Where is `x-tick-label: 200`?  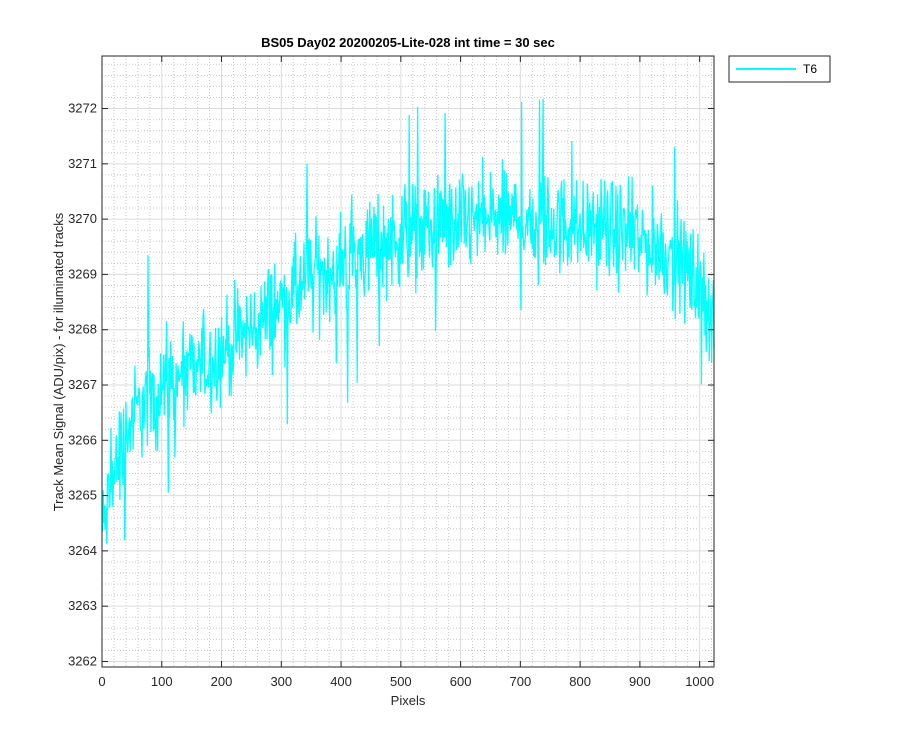
x-tick-label: 200 is located at coordinates (222, 681).